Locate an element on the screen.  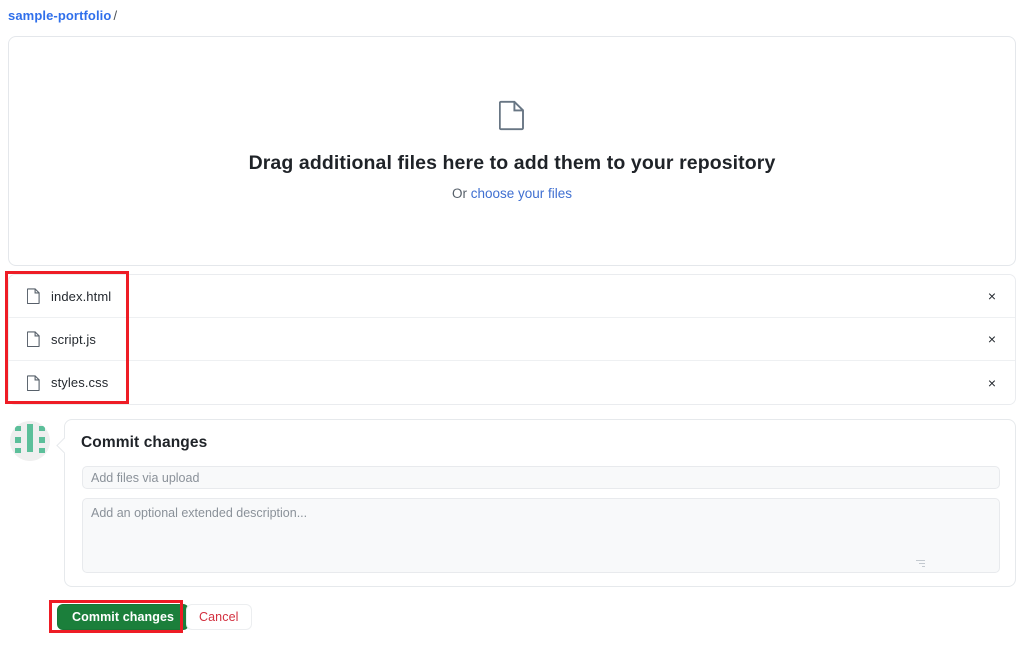
commit-description-textarea is located at coordinates (541, 535).